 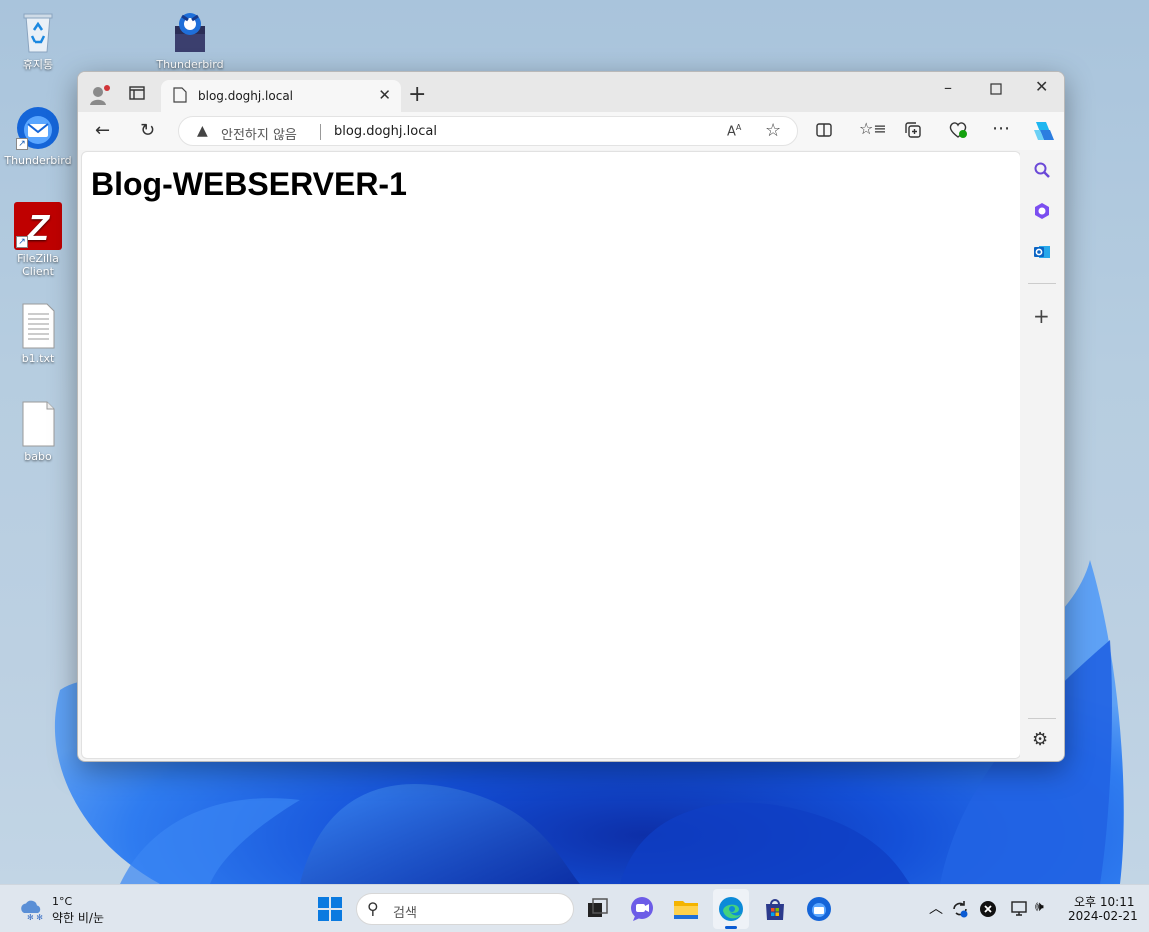 What do you see at coordinates (1042, 456) in the screenshot?
I see `edge-sidebar: + ⚙` at bounding box center [1042, 456].